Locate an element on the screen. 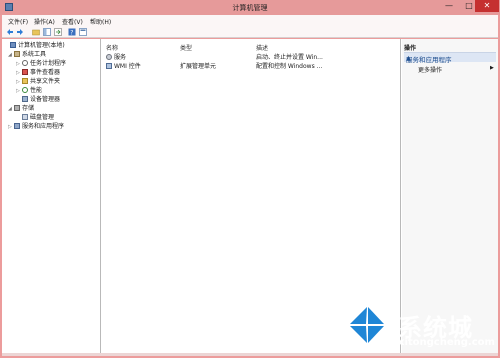  tree-item-computer-management: 计算机管理(本地) is located at coordinates (34, 46).